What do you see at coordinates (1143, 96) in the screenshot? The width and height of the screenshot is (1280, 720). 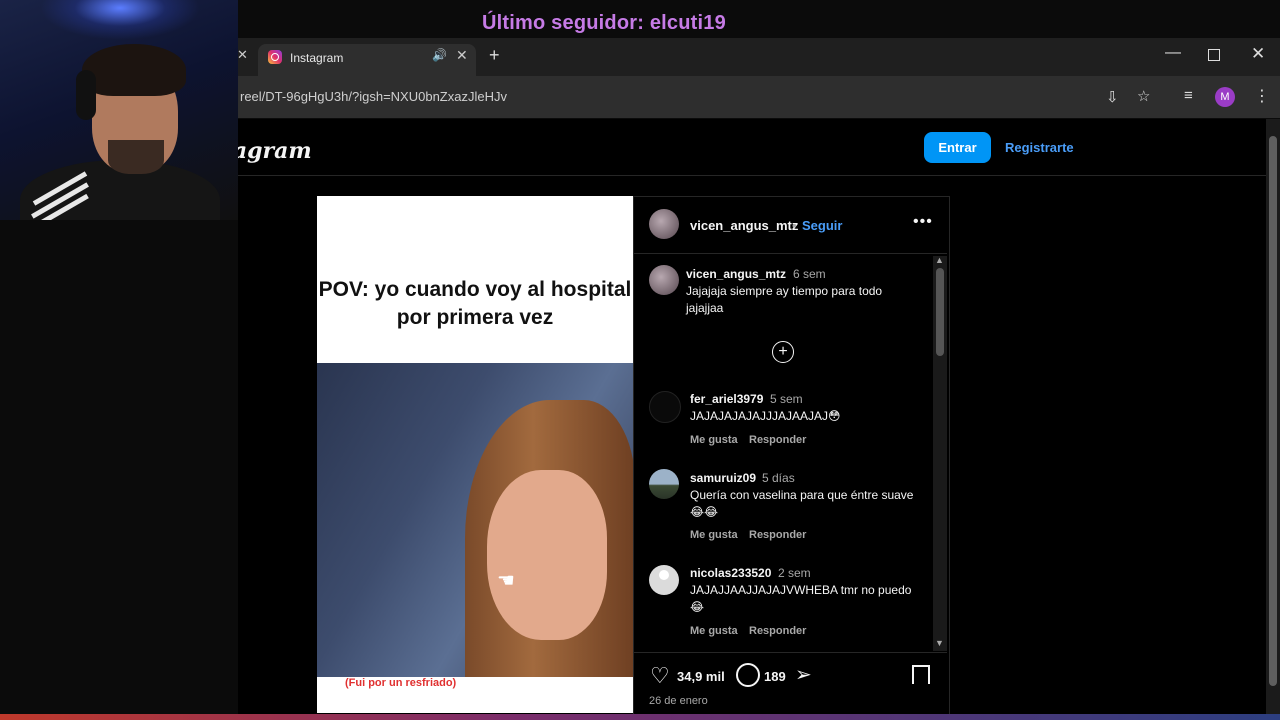 I see `star-icon: ☆` at bounding box center [1143, 96].